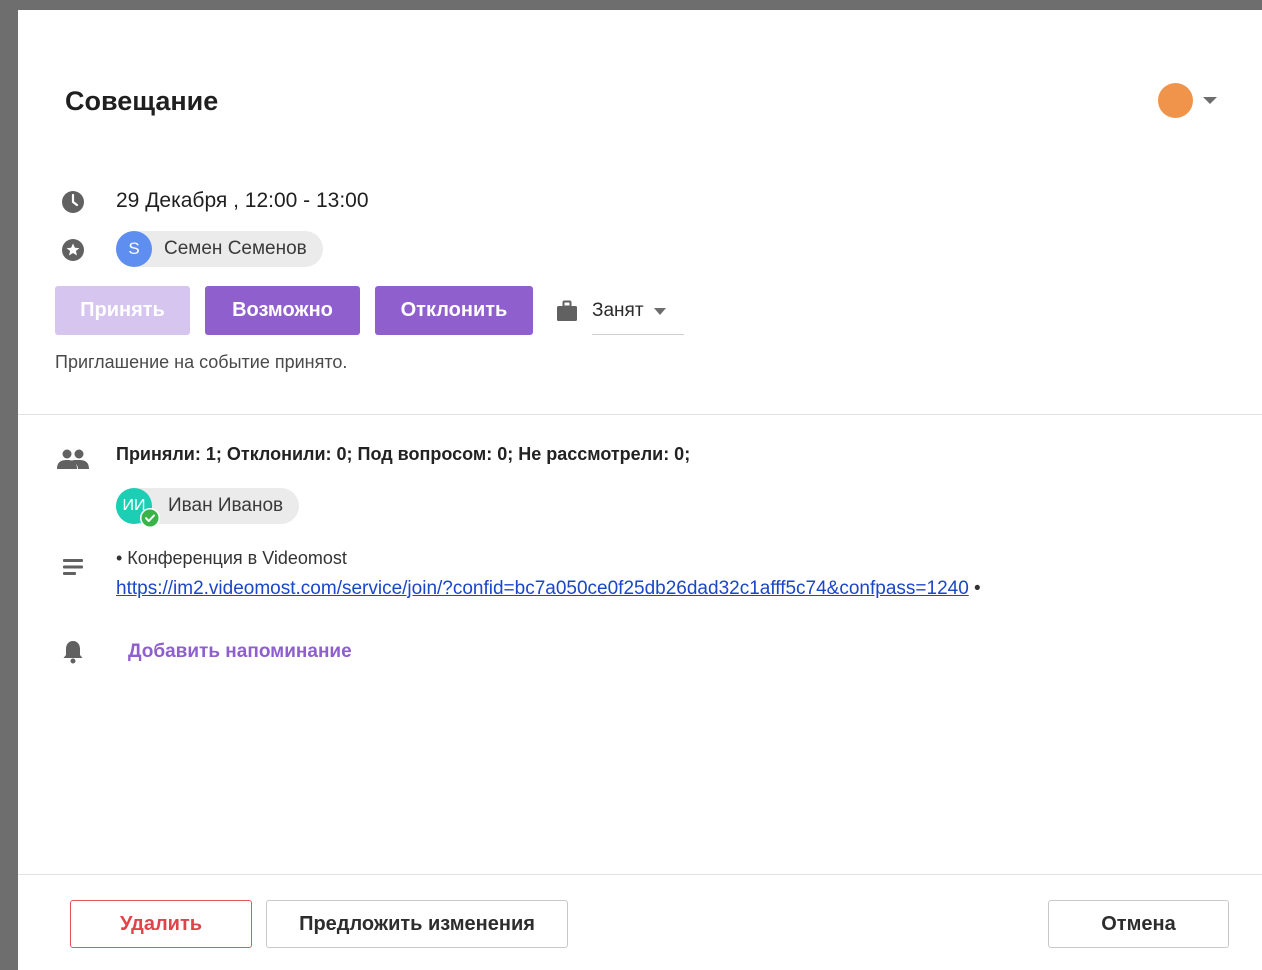 The image size is (1262, 970). I want to click on people-icon, so click(73, 459).